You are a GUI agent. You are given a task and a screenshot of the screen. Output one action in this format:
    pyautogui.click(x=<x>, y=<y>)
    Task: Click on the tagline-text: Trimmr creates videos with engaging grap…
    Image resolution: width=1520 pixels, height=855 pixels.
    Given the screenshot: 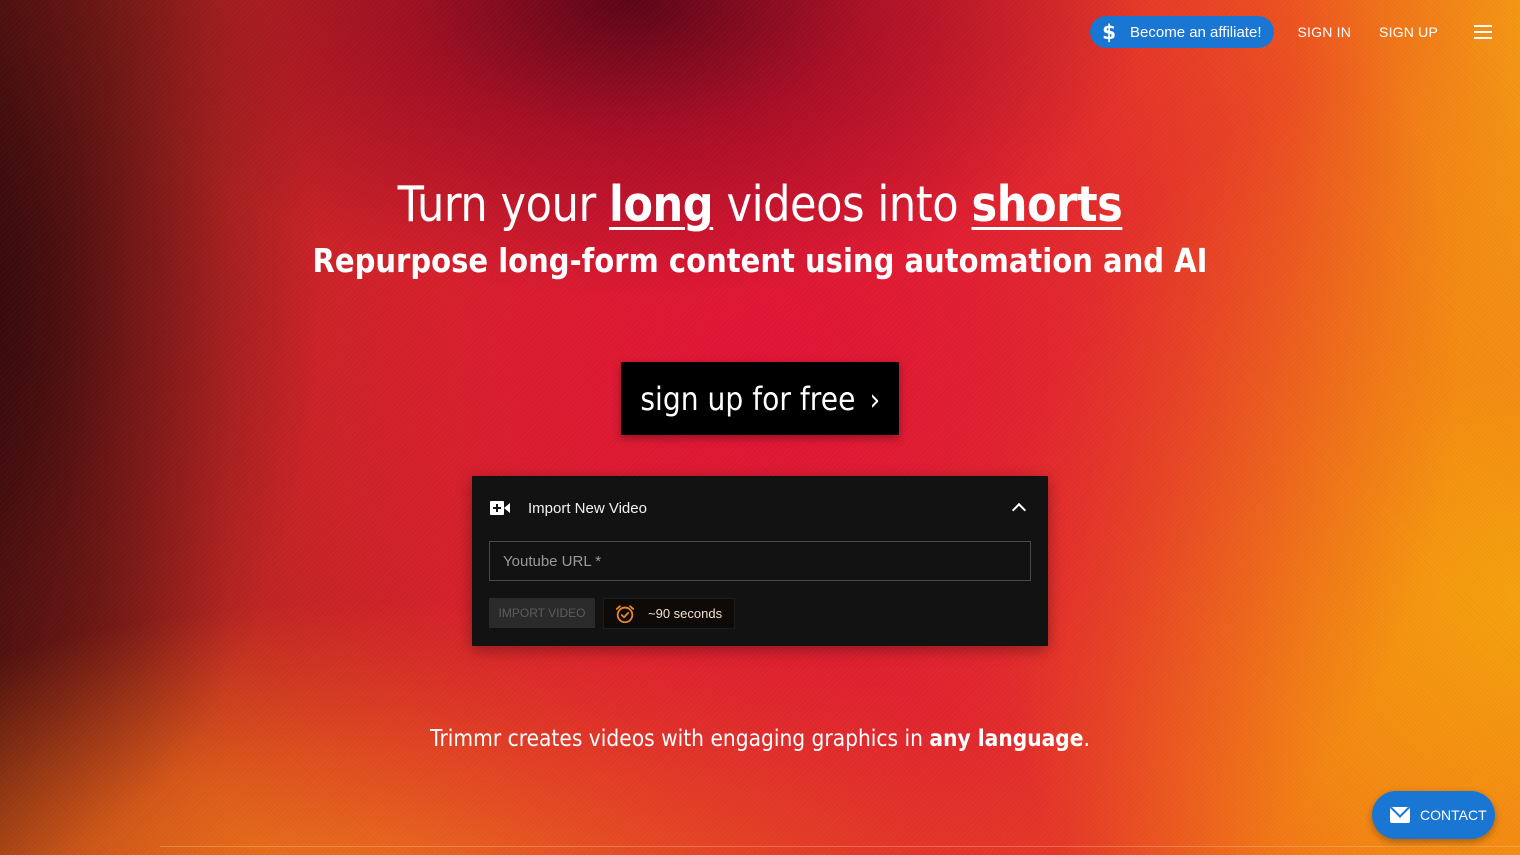 What is the action you would take?
    pyautogui.click(x=680, y=739)
    